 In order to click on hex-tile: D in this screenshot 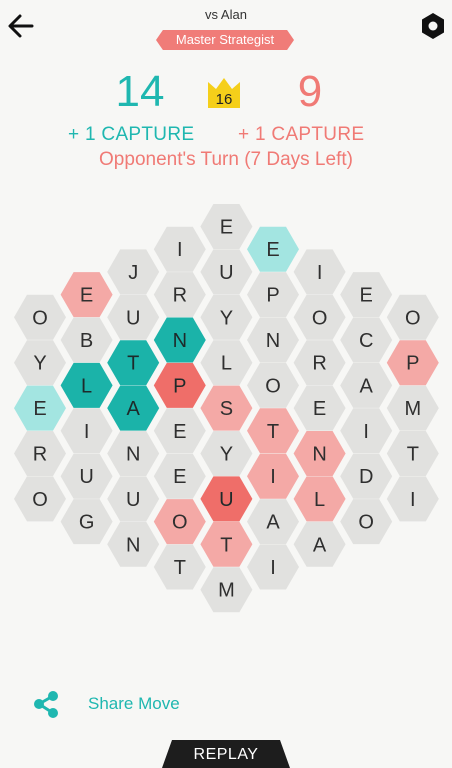, I will do `click(366, 476)`.